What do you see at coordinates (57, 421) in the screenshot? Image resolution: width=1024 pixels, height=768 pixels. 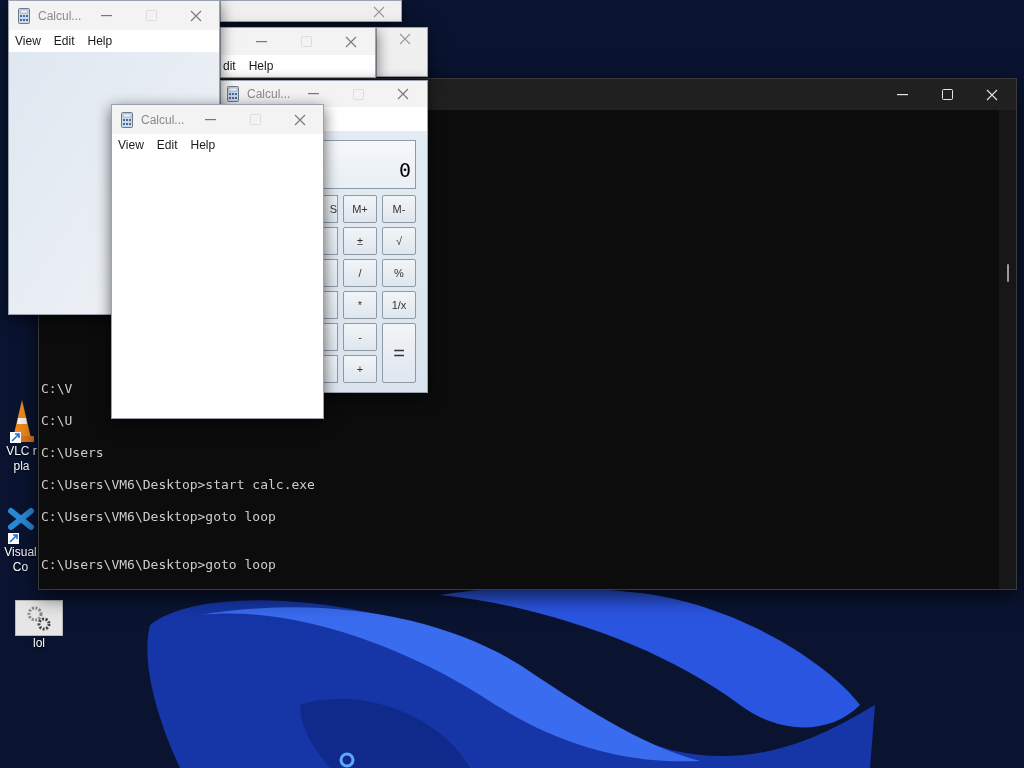 I see `terminal-line: C:\U` at bounding box center [57, 421].